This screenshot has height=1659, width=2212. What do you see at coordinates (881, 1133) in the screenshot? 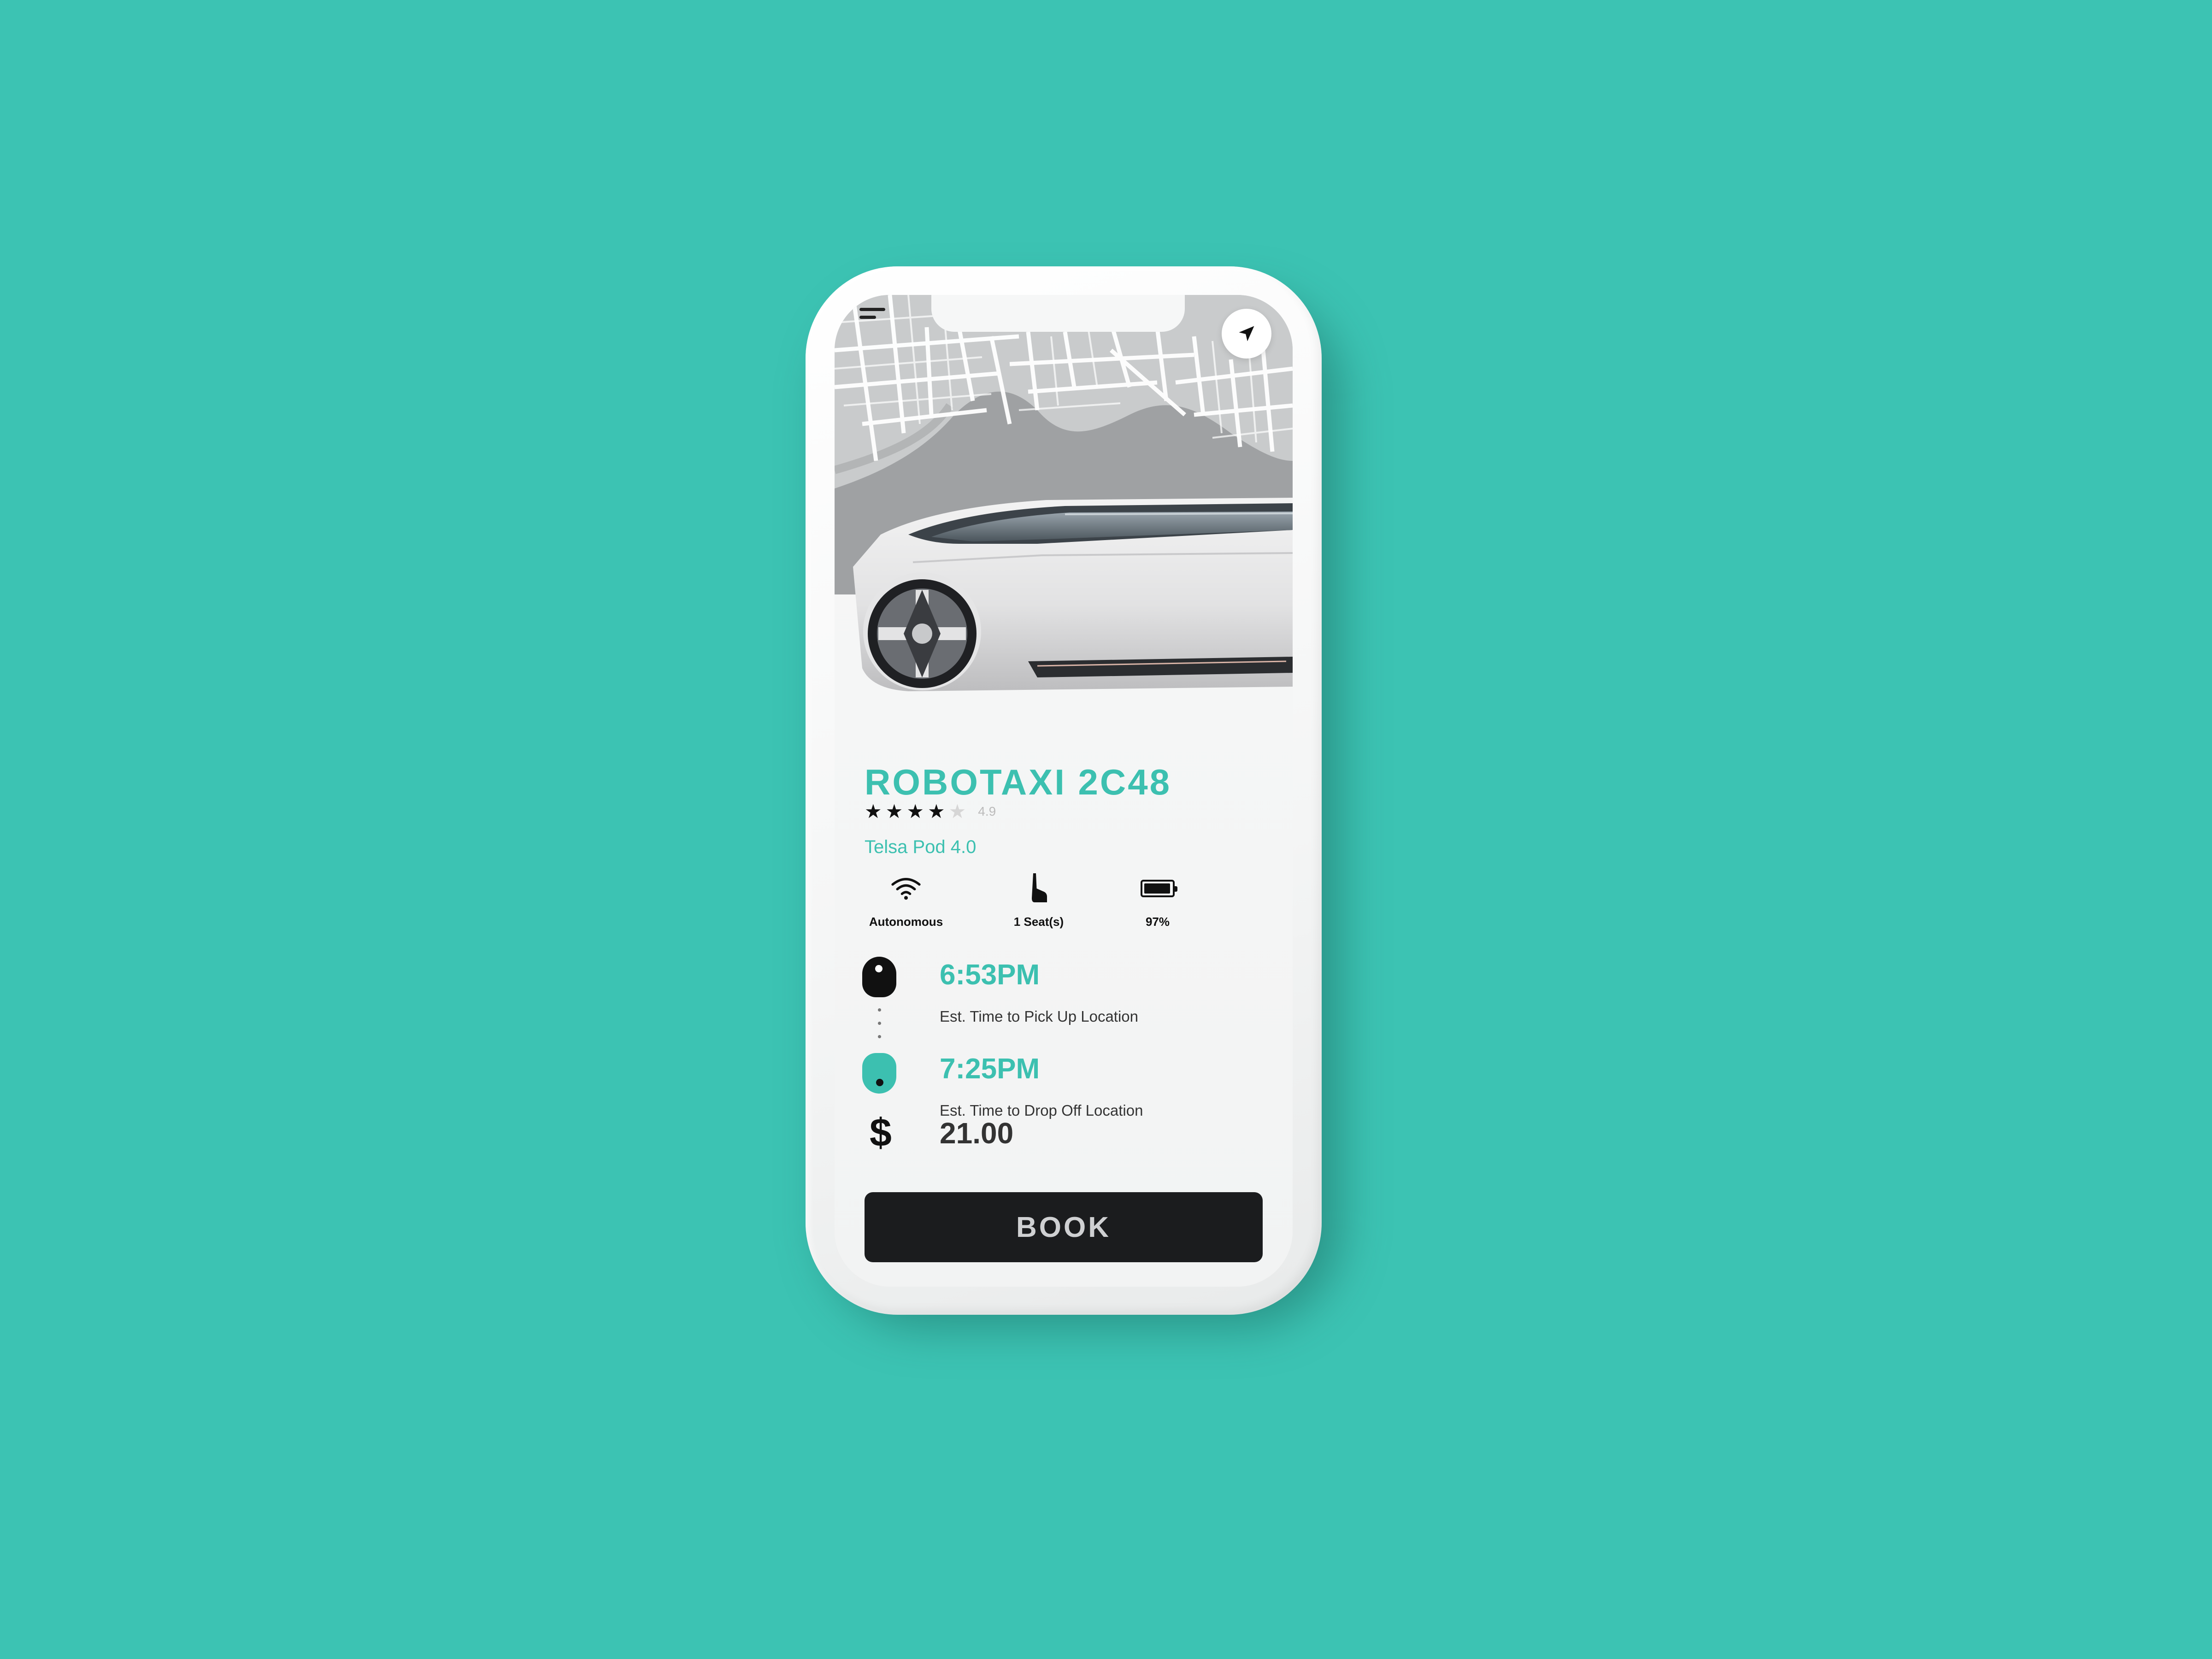
I see `dollar-icon: $` at bounding box center [881, 1133].